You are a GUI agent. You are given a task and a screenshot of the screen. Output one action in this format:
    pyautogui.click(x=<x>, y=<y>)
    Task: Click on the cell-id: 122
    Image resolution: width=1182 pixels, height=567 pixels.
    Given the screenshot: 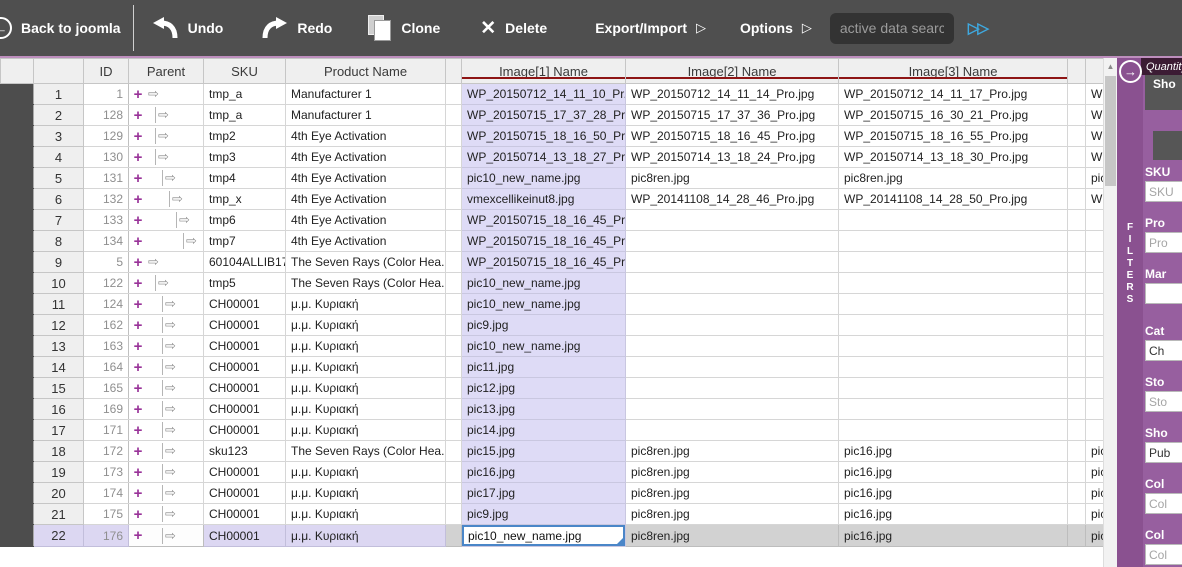 What is the action you would take?
    pyautogui.click(x=106, y=283)
    